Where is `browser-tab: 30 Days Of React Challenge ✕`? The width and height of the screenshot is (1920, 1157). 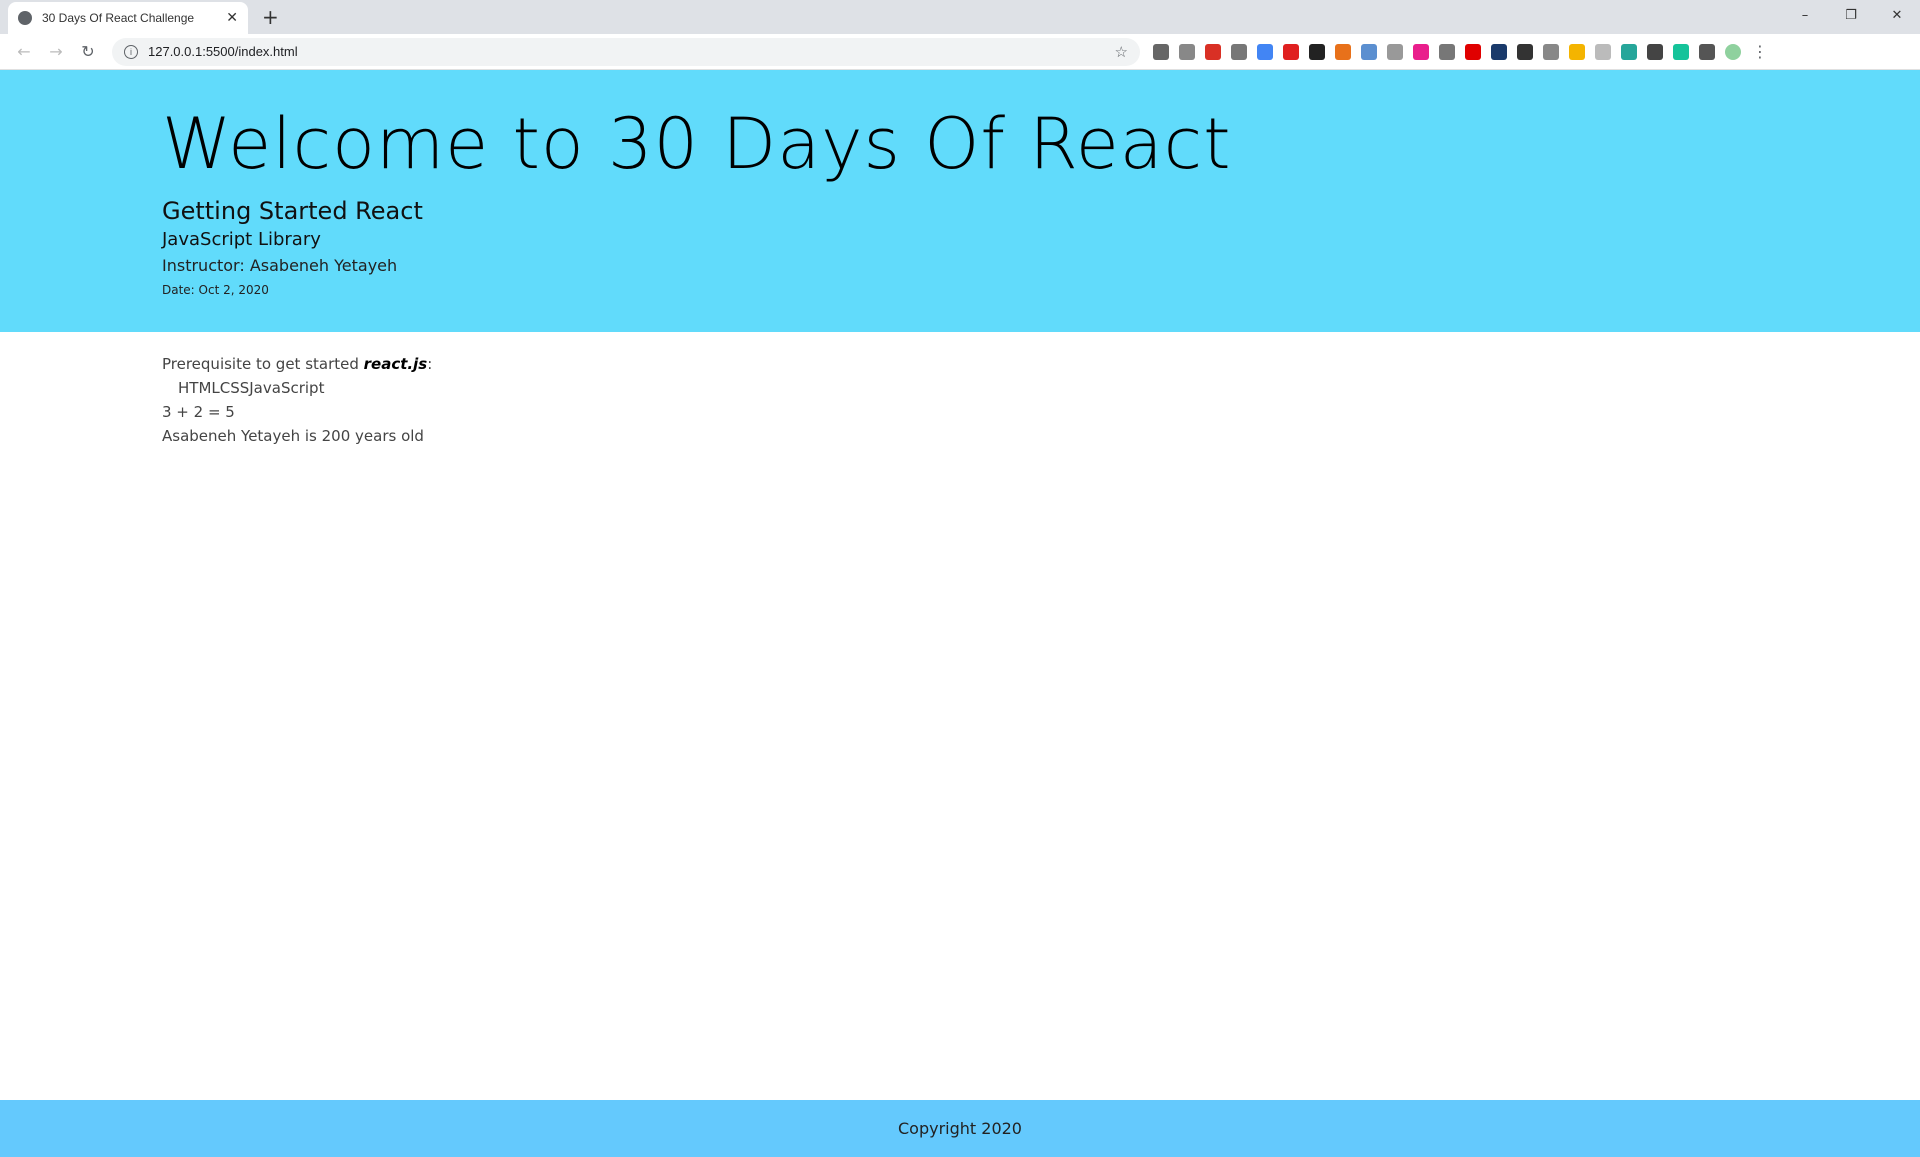 browser-tab: 30 Days Of React Challenge ✕ is located at coordinates (128, 18).